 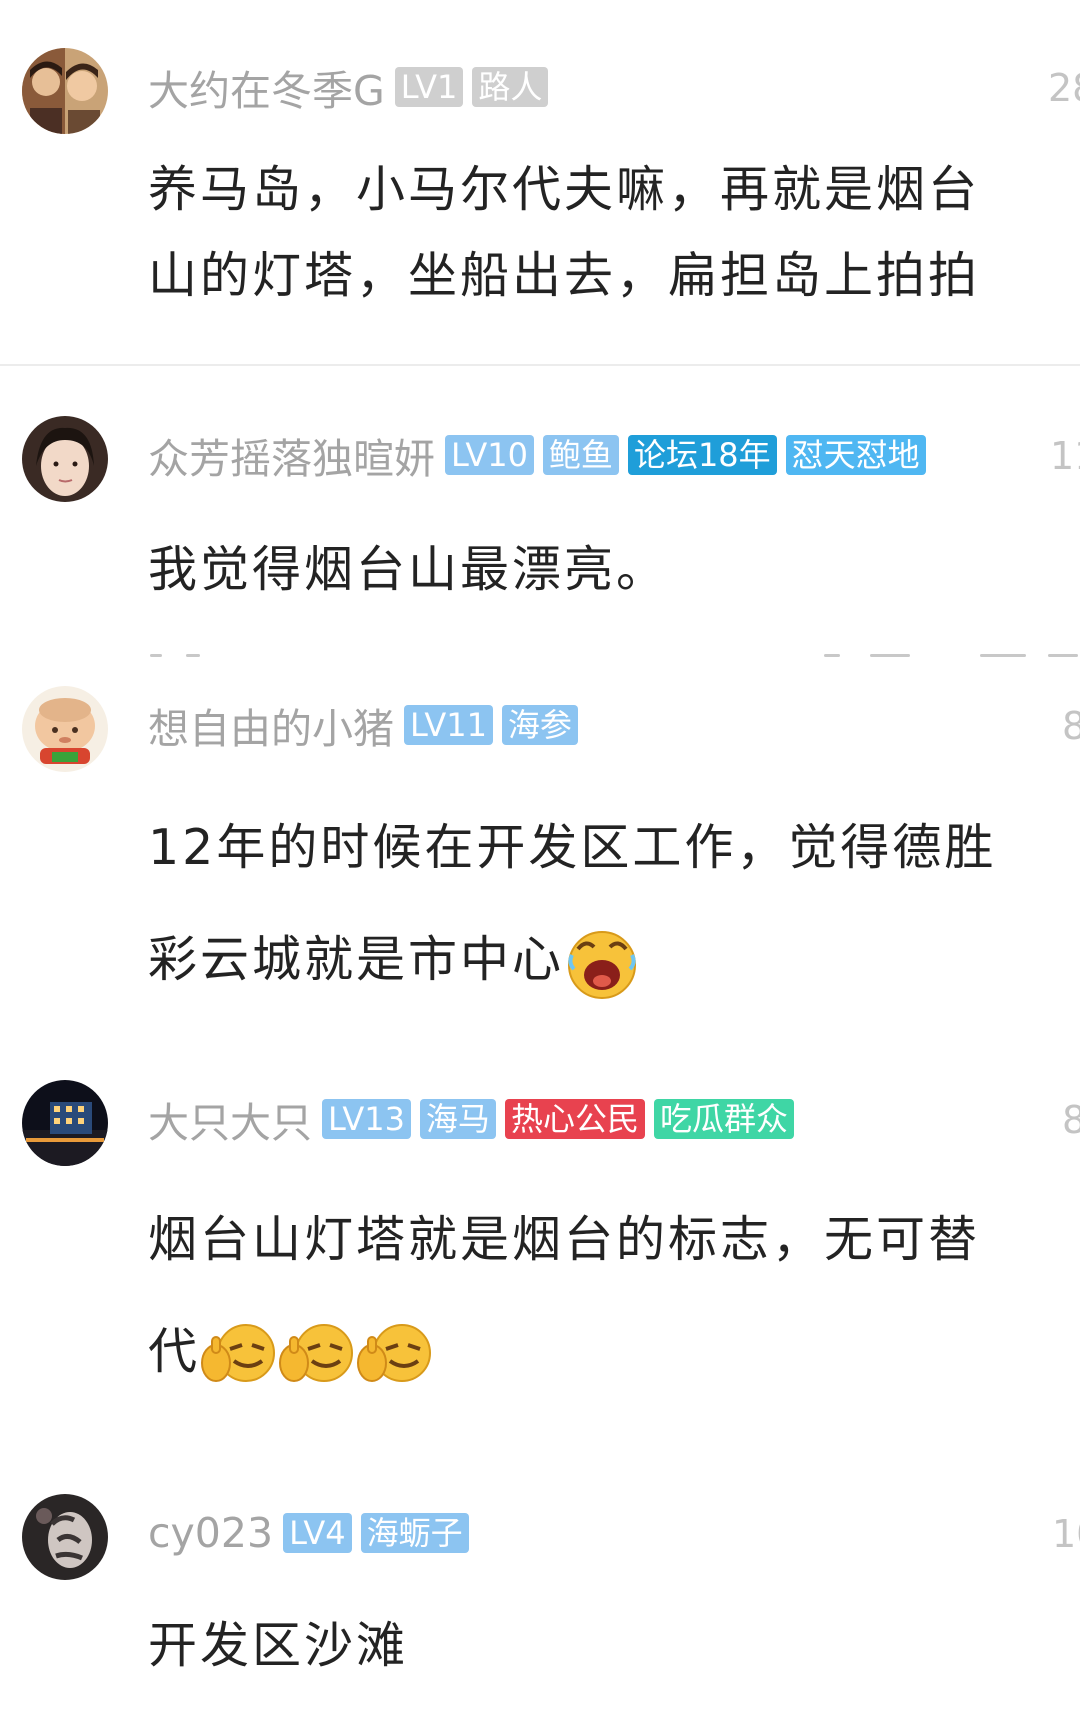 What do you see at coordinates (574, 1119) in the screenshot?
I see `title-badge: 热心公民` at bounding box center [574, 1119].